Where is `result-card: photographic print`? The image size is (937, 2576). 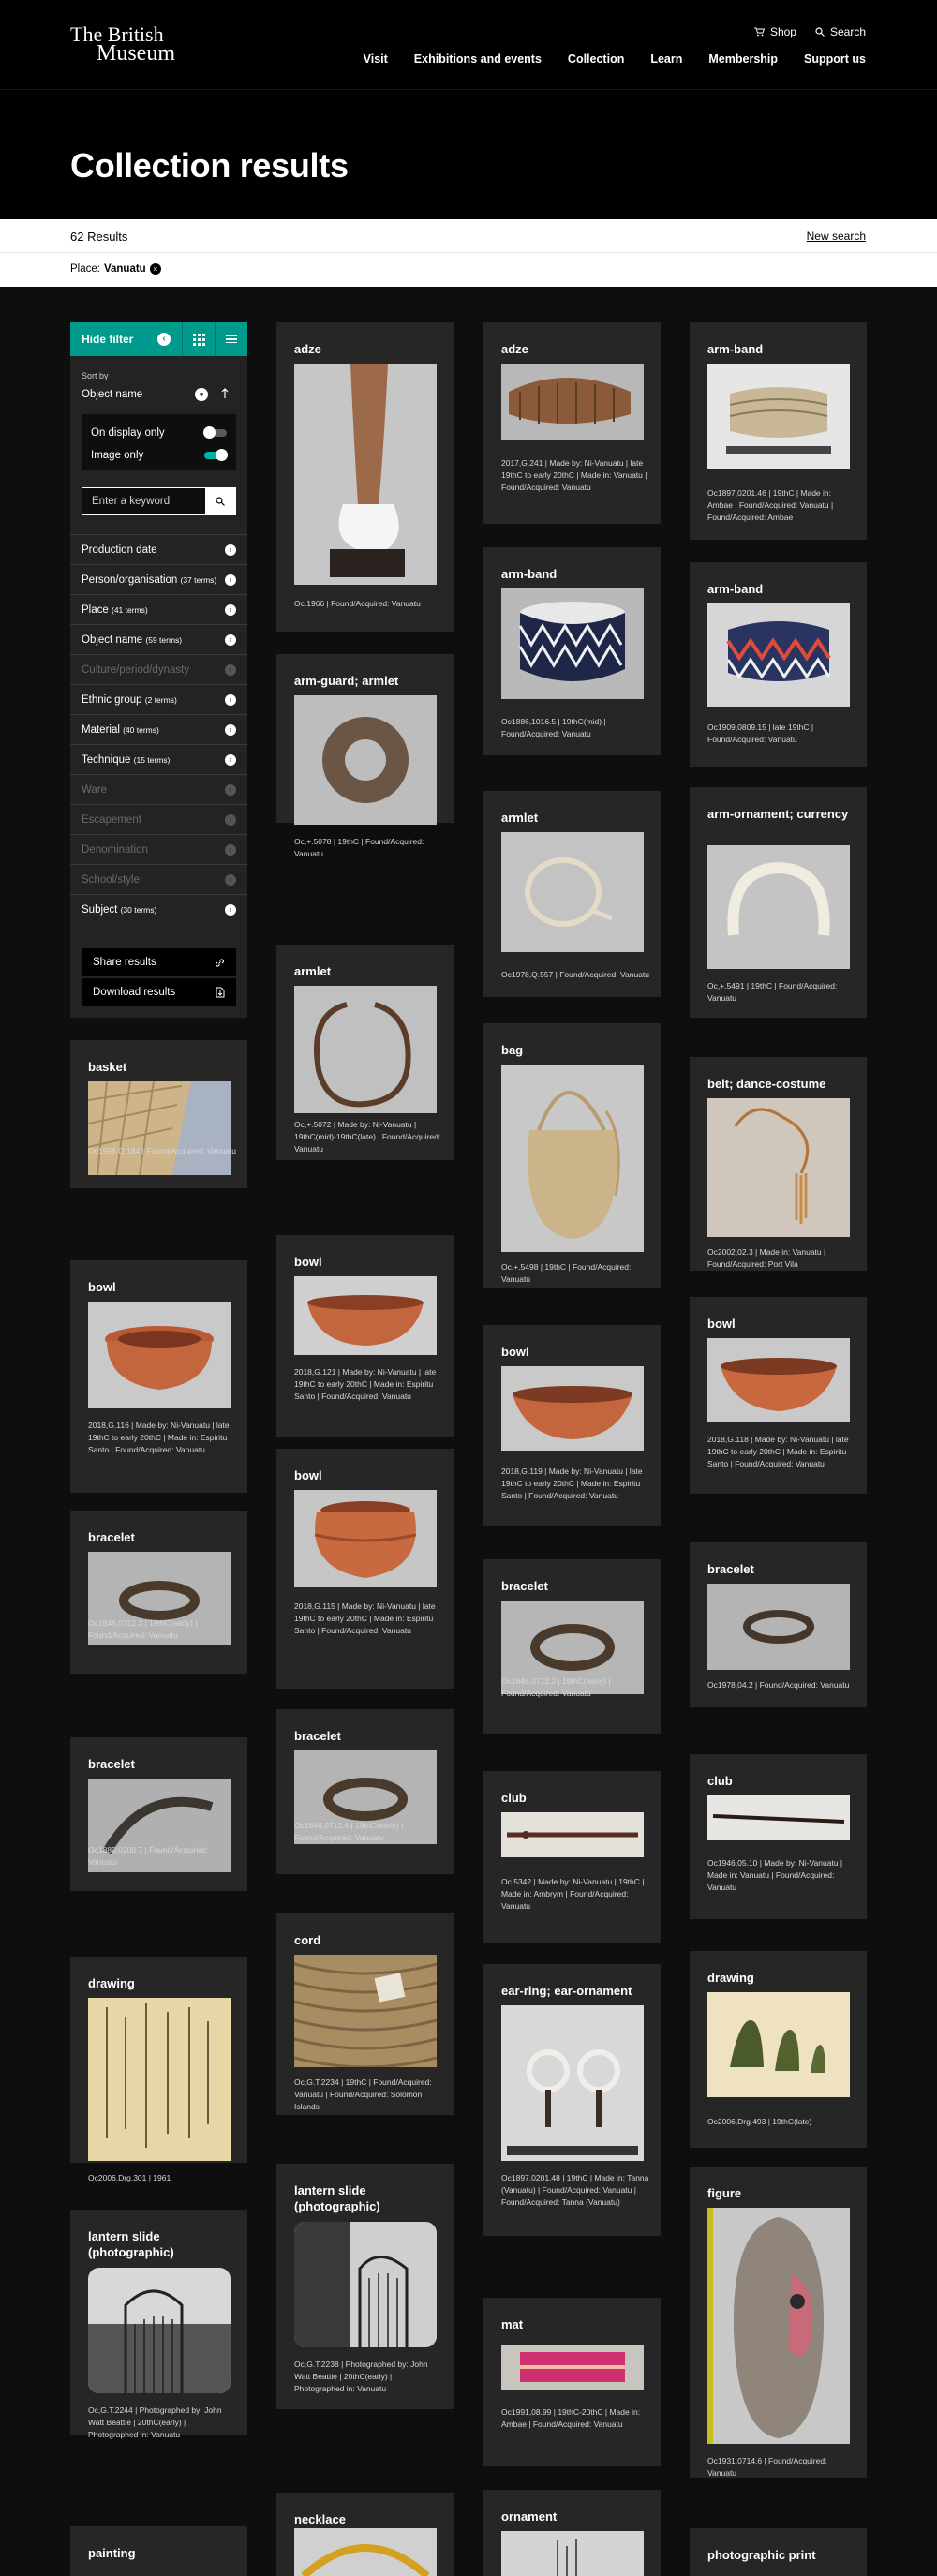
result-card: photographic print is located at coordinates (778, 2552).